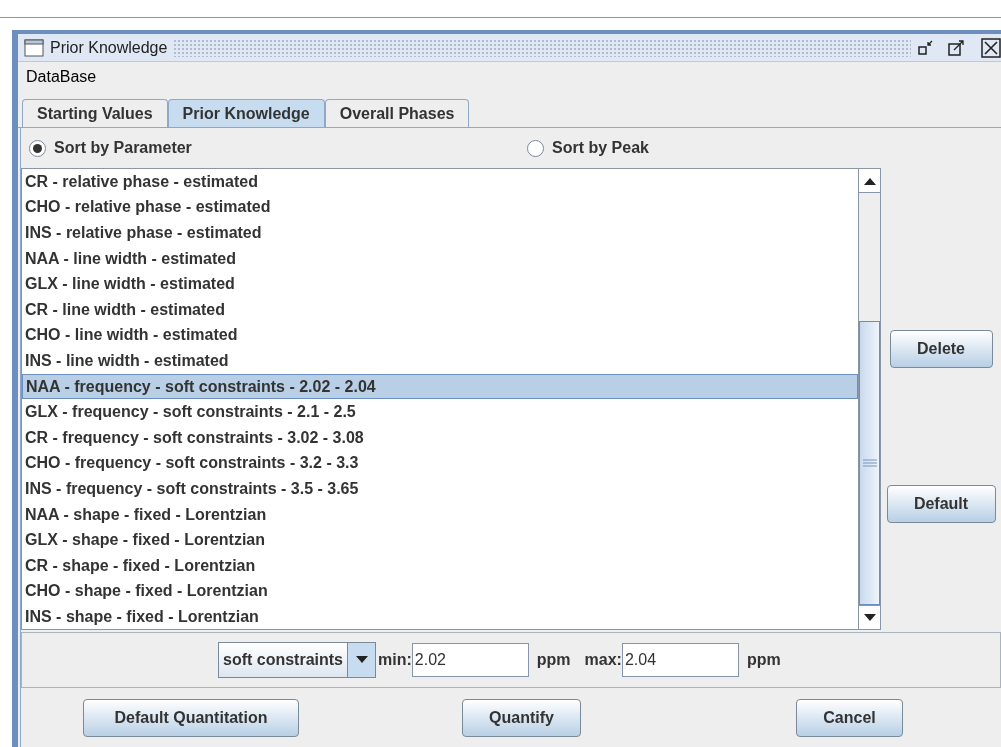  What do you see at coordinates (941, 349) in the screenshot?
I see `delete-button: Delete` at bounding box center [941, 349].